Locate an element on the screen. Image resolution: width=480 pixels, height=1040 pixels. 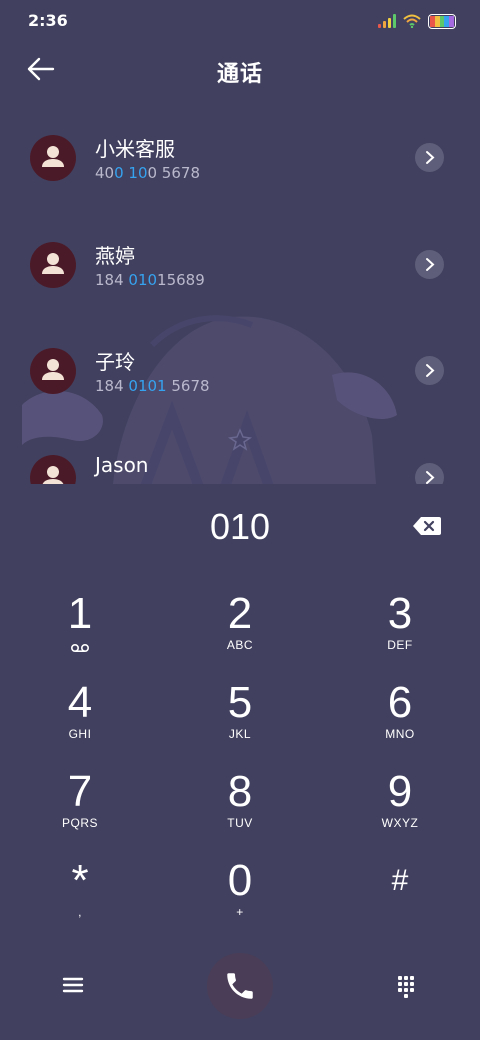
contact-name: Jason is located at coordinates (122, 465).